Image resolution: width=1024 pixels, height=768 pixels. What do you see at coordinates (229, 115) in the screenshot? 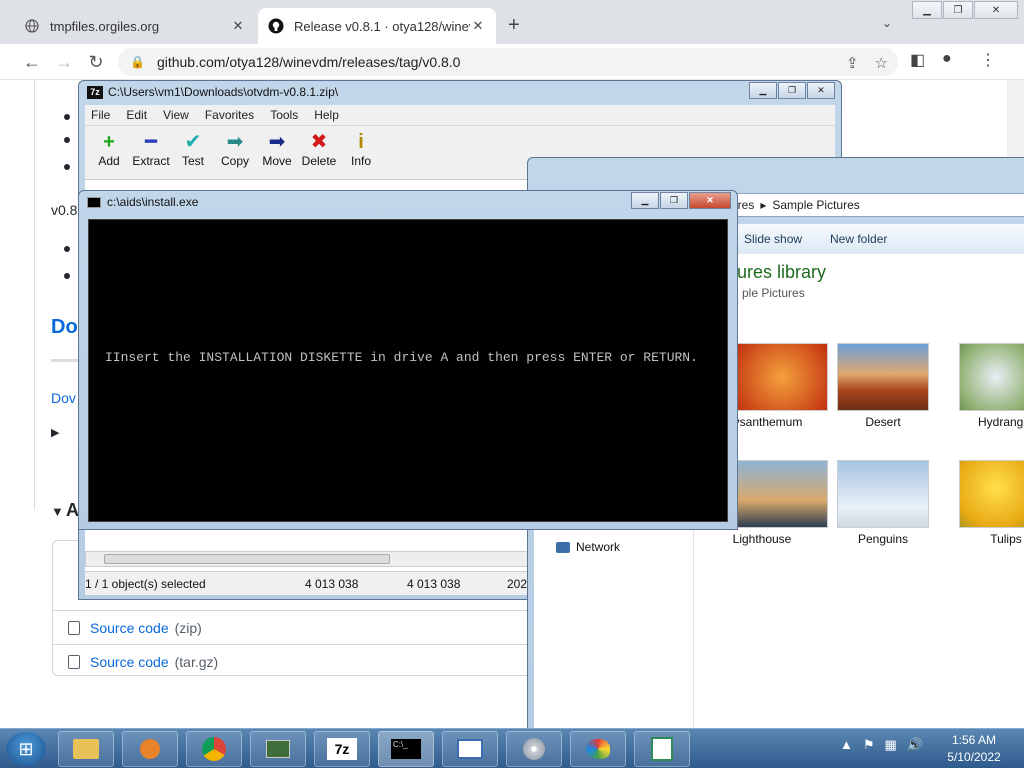
I see `menu-favorites: Favorites` at bounding box center [229, 115].